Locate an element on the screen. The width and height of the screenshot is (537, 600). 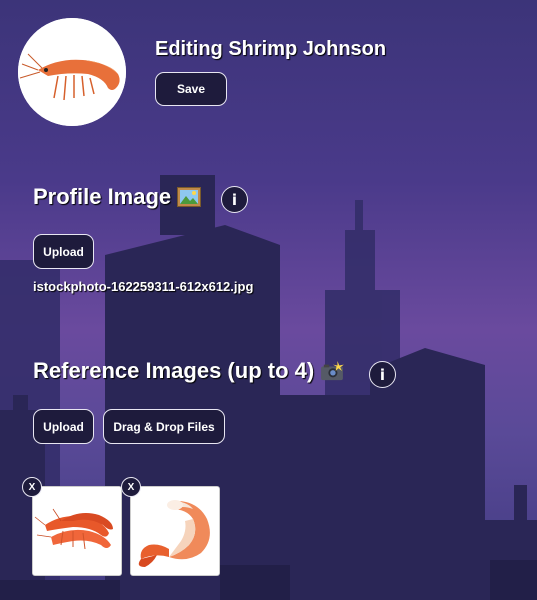
page-title: Editing Shrimp Johnson is located at coordinates (271, 49).